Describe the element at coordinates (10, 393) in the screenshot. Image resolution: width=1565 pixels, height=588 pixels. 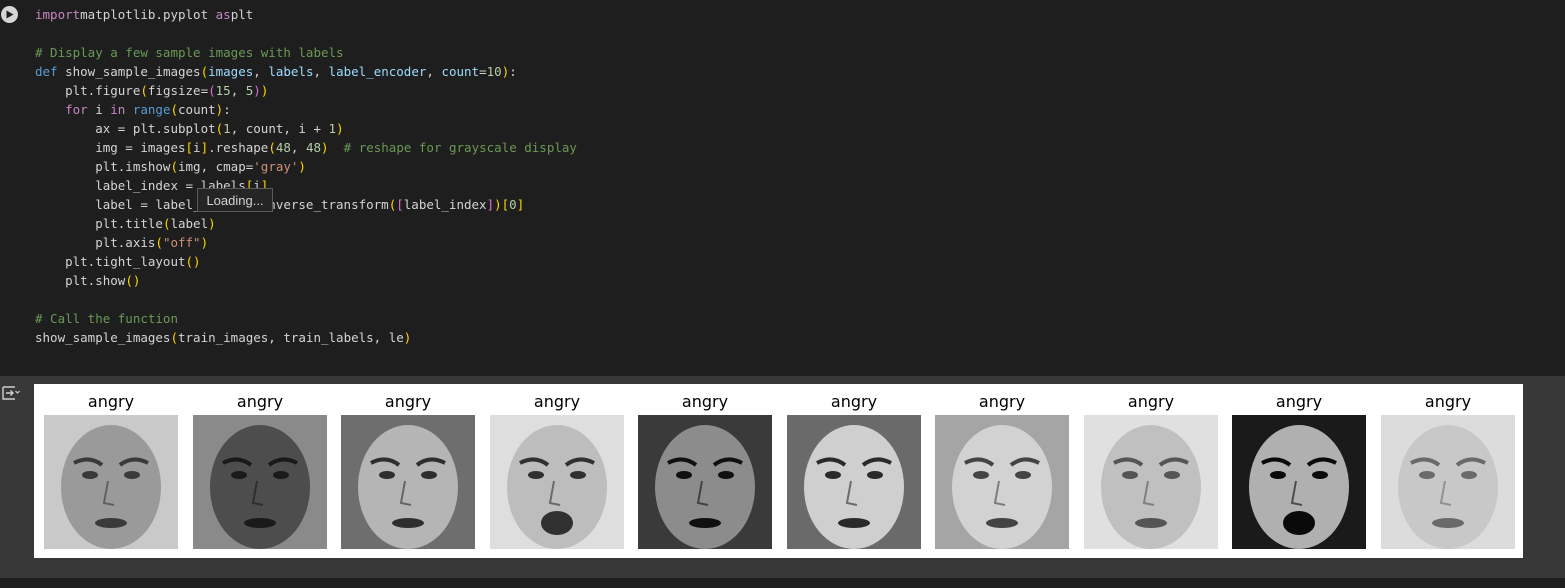
I see `output-toggle-icon` at that location.